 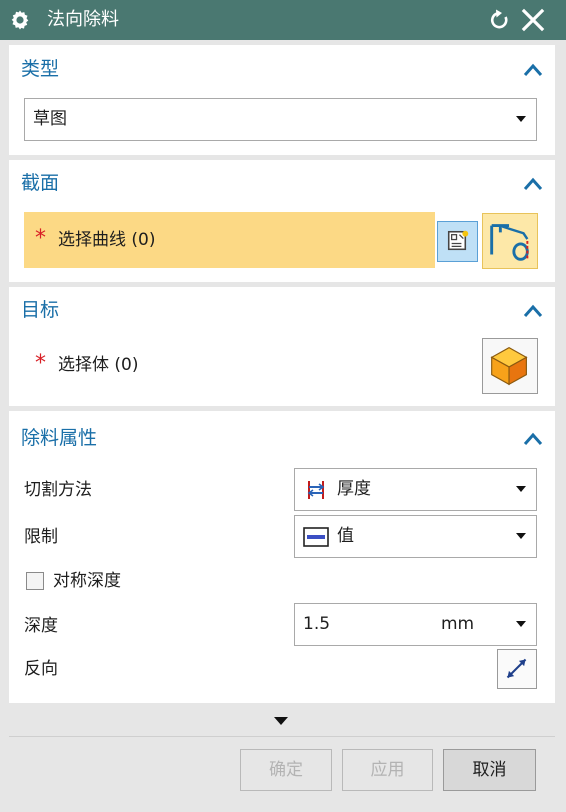 I want to click on limit-value: 值, so click(x=345, y=536).